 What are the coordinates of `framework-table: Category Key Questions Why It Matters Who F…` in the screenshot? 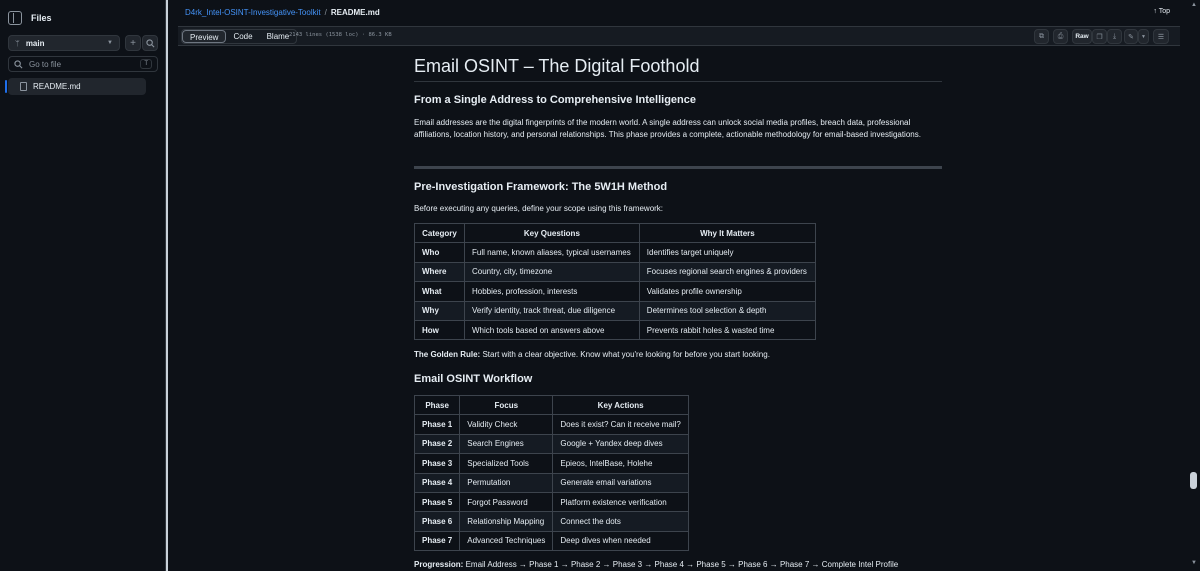 It's located at (615, 281).